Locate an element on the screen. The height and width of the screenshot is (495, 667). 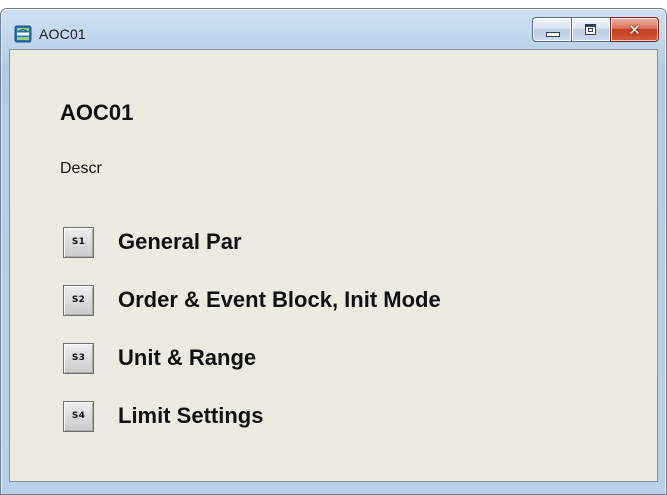
section-s3-label: Unit & Range is located at coordinates (187, 357).